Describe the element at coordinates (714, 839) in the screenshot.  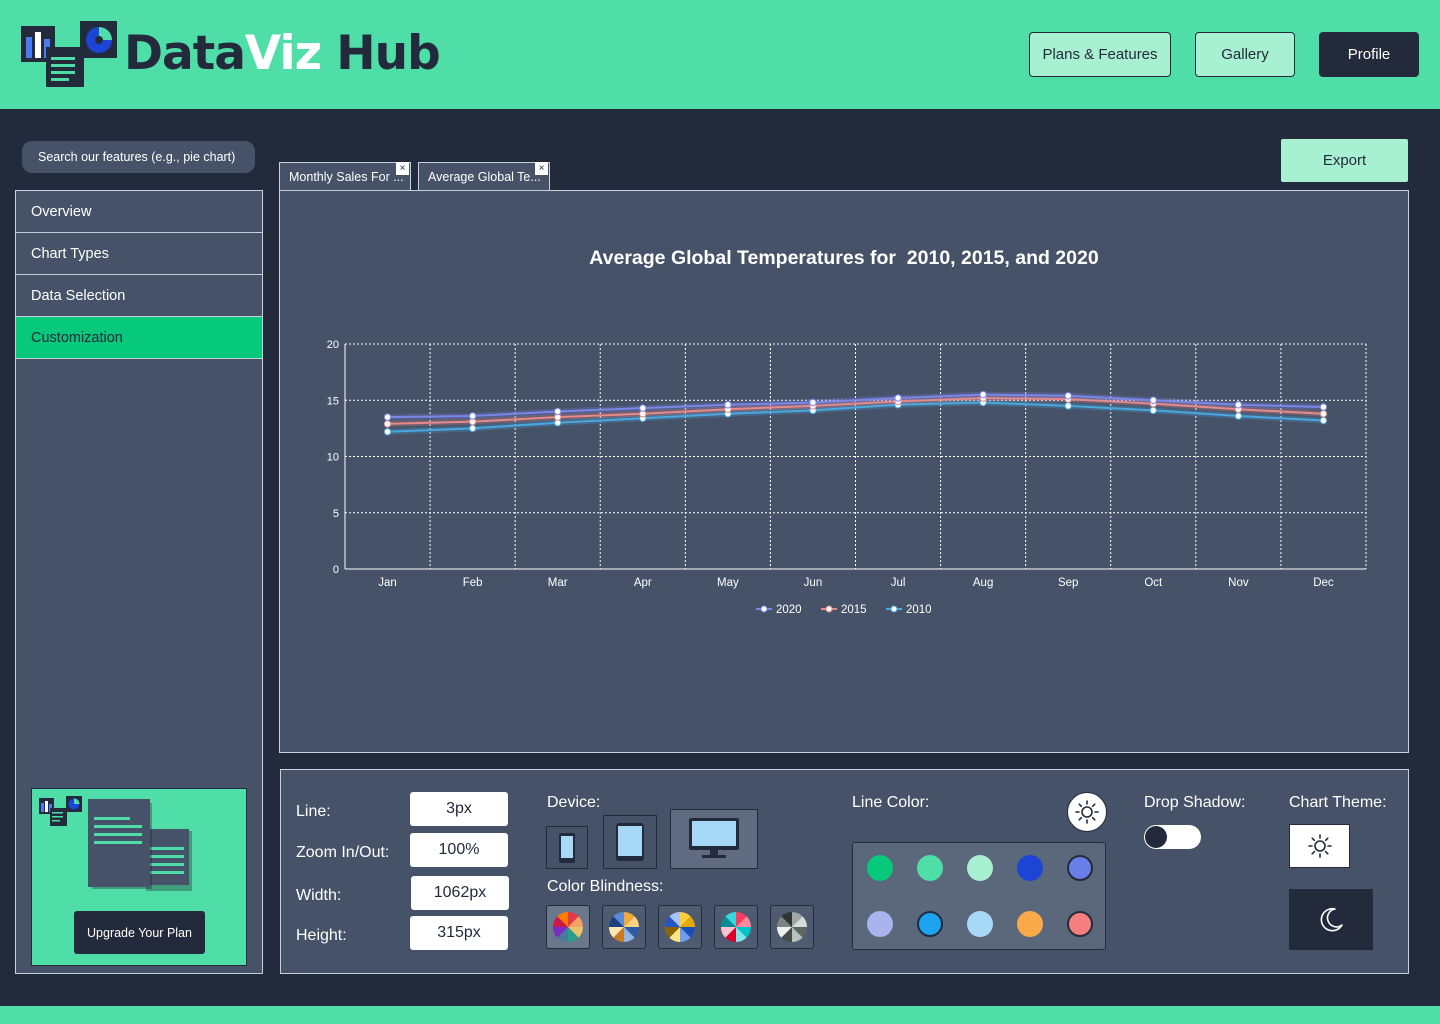
I see `device-desktop-button` at that location.